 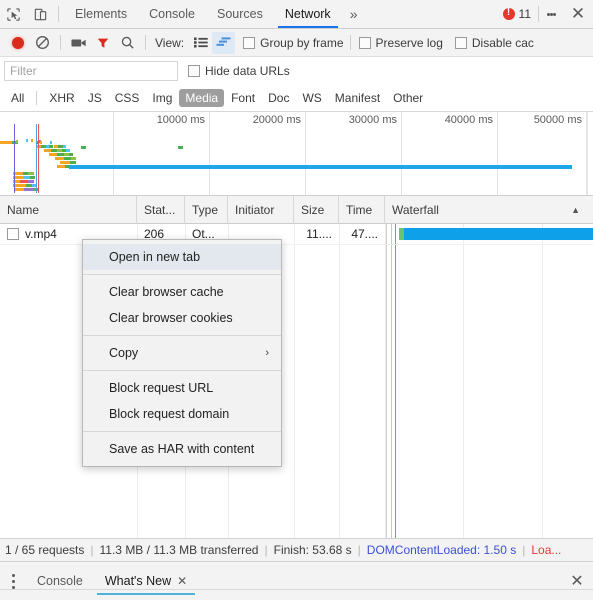 What do you see at coordinates (127, 43) in the screenshot?
I see `search-button` at bounding box center [127, 43].